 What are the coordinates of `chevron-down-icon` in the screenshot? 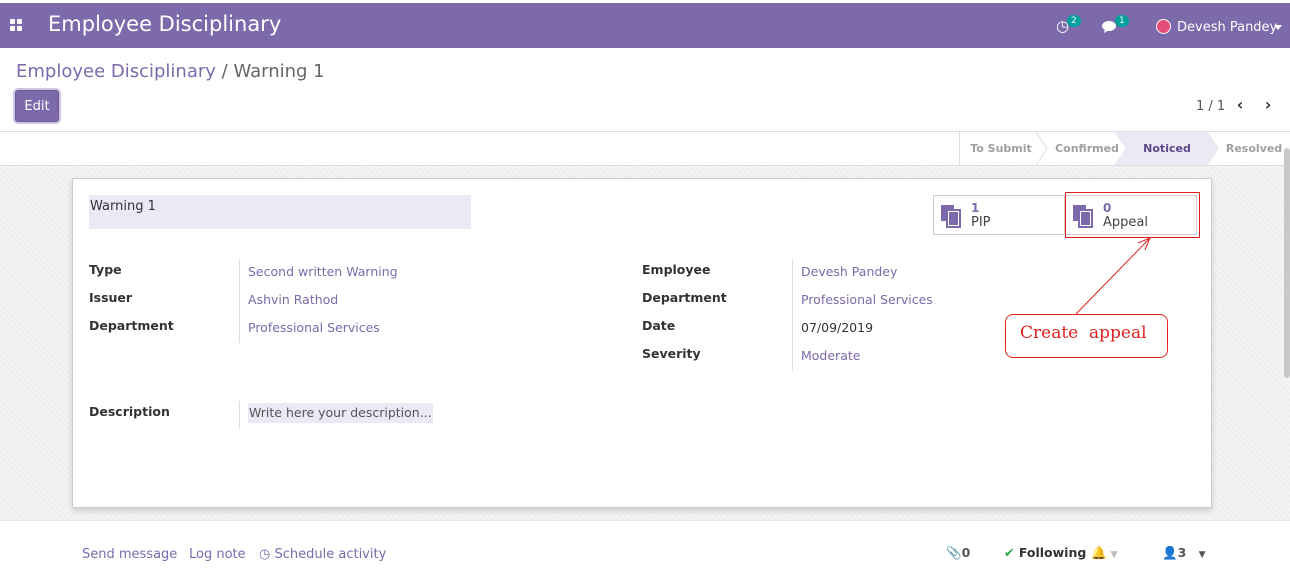 It's located at (1278, 27).